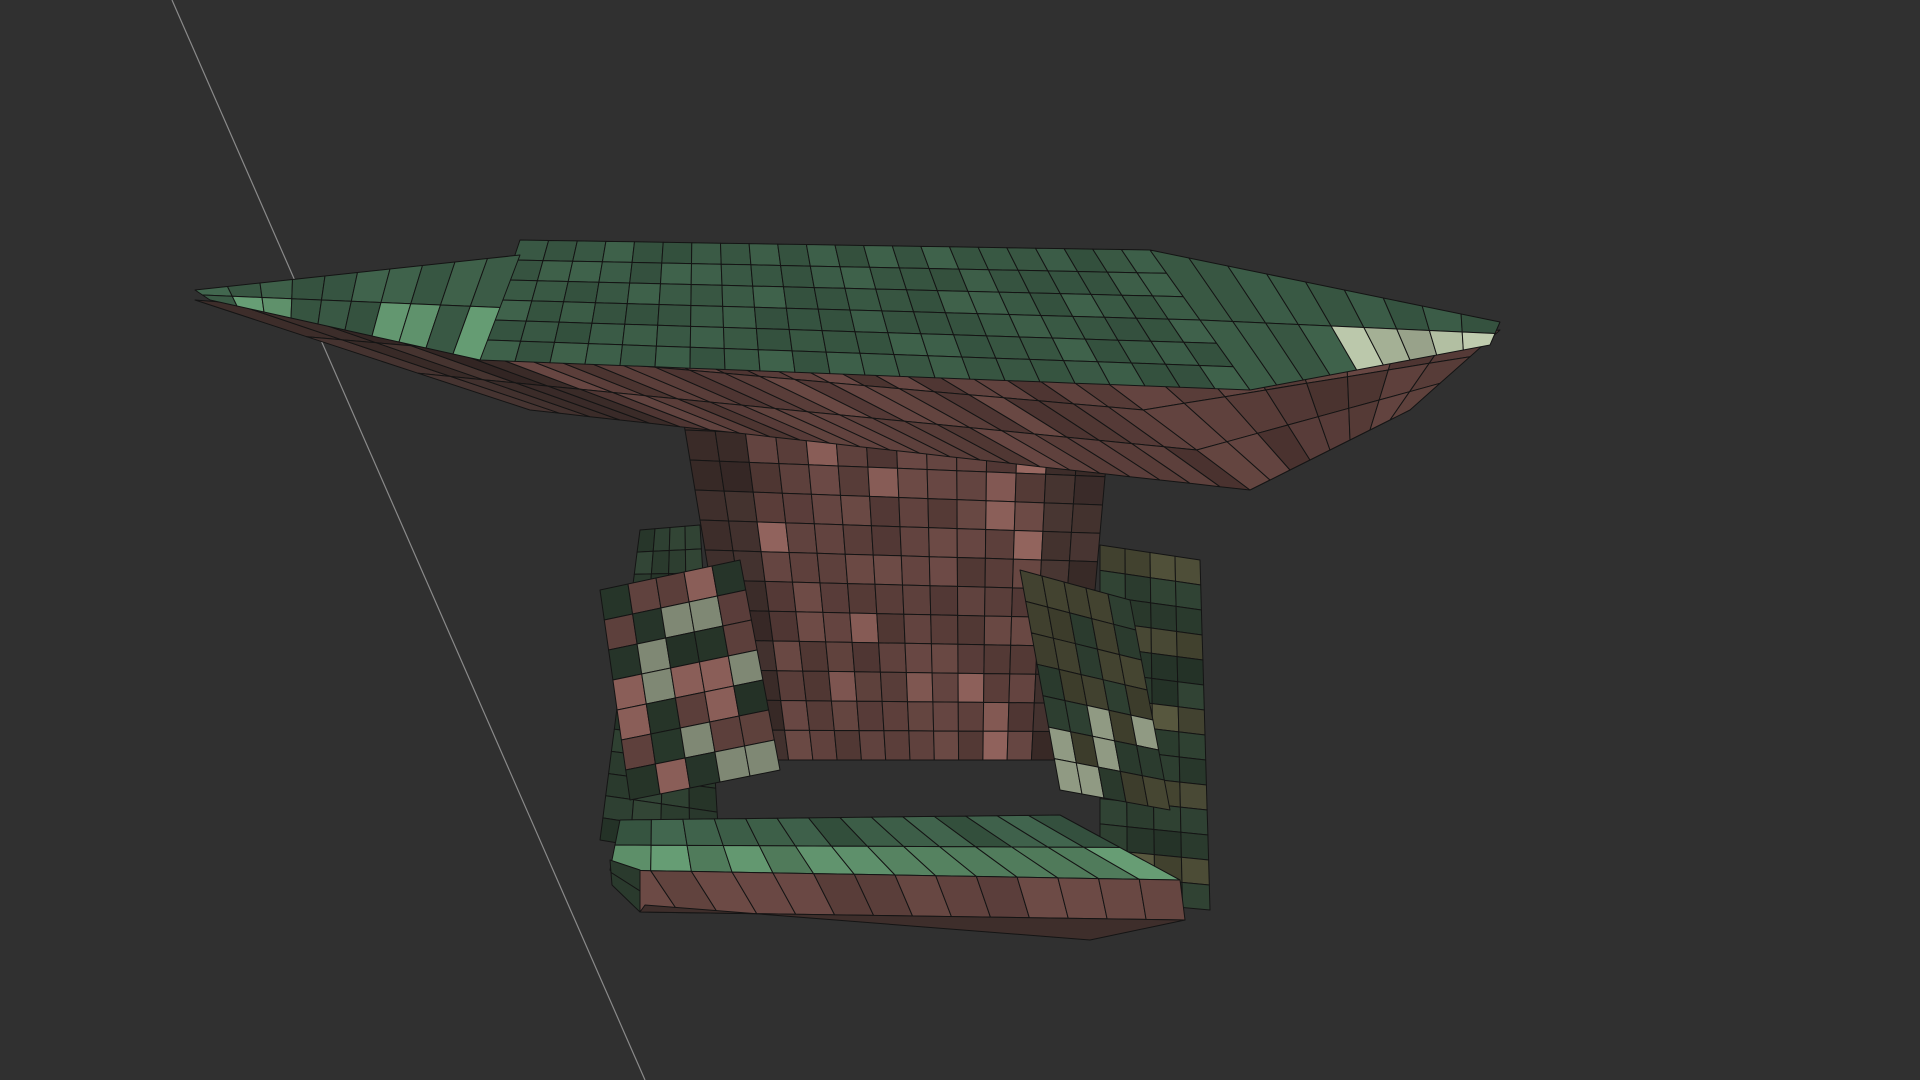  What do you see at coordinates (633, 832) in the screenshot?
I see `mesh-face-base-top` at bounding box center [633, 832].